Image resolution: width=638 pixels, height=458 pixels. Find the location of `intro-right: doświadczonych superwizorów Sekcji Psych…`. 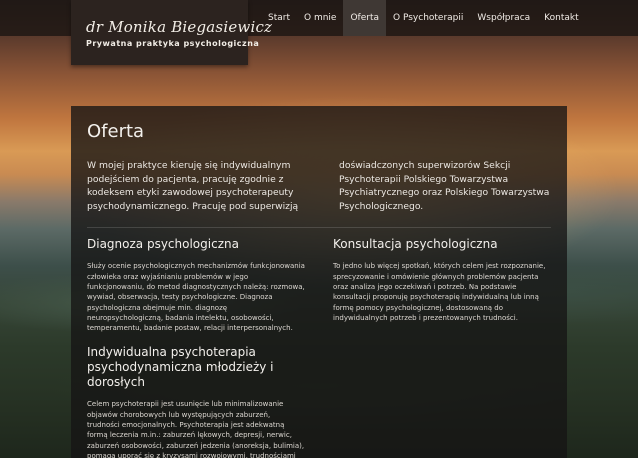

intro-right: doświadczonych superwizorów Sekcji Psych… is located at coordinates (444, 186).